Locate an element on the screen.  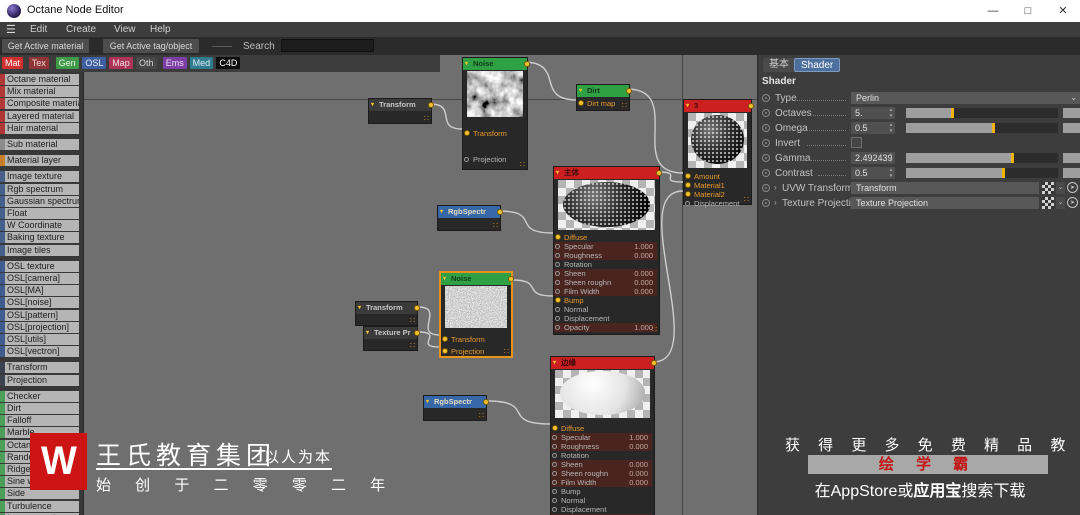
sidebar-item-hair-material: Hair material is located at coordinates (39, 128).